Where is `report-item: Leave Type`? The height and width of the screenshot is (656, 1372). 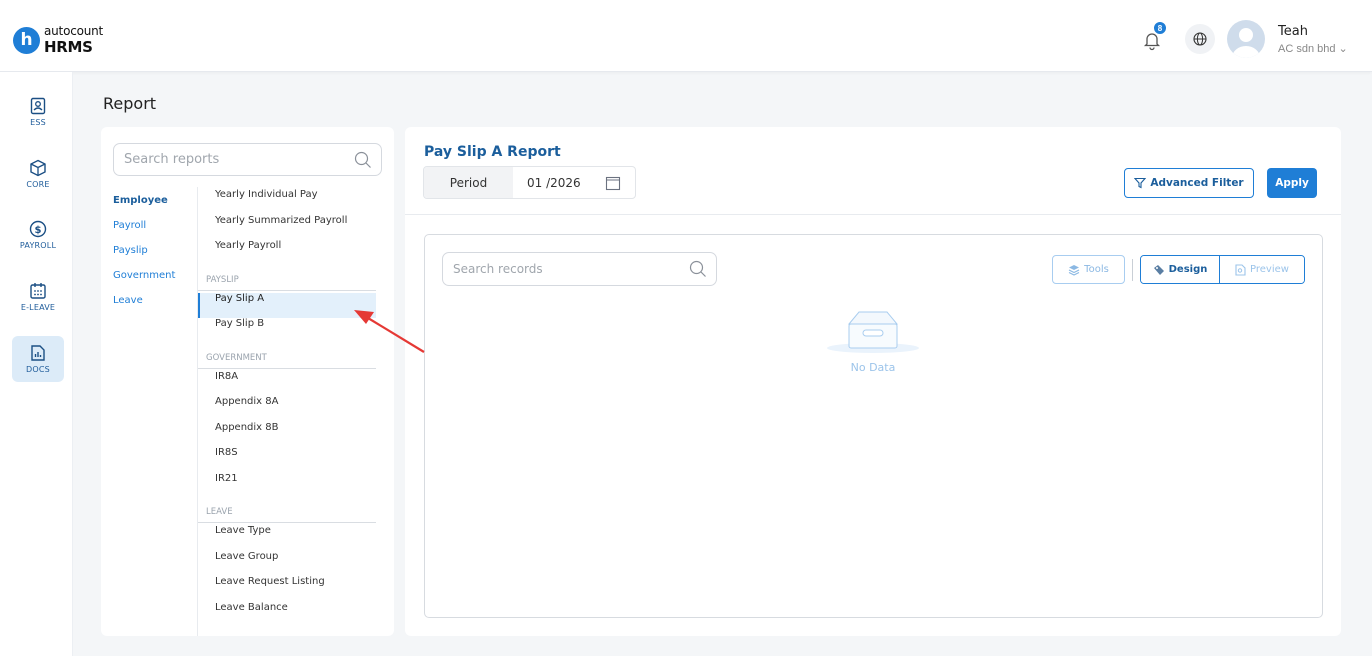 report-item: Leave Type is located at coordinates (287, 538).